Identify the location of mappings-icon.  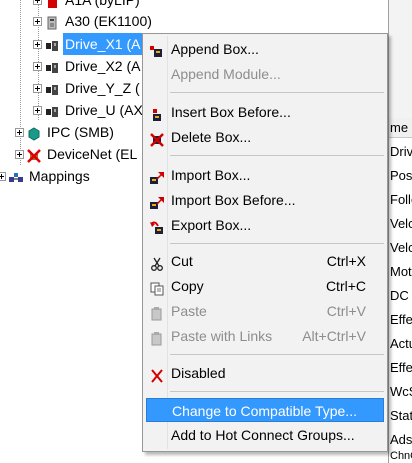
(16, 176).